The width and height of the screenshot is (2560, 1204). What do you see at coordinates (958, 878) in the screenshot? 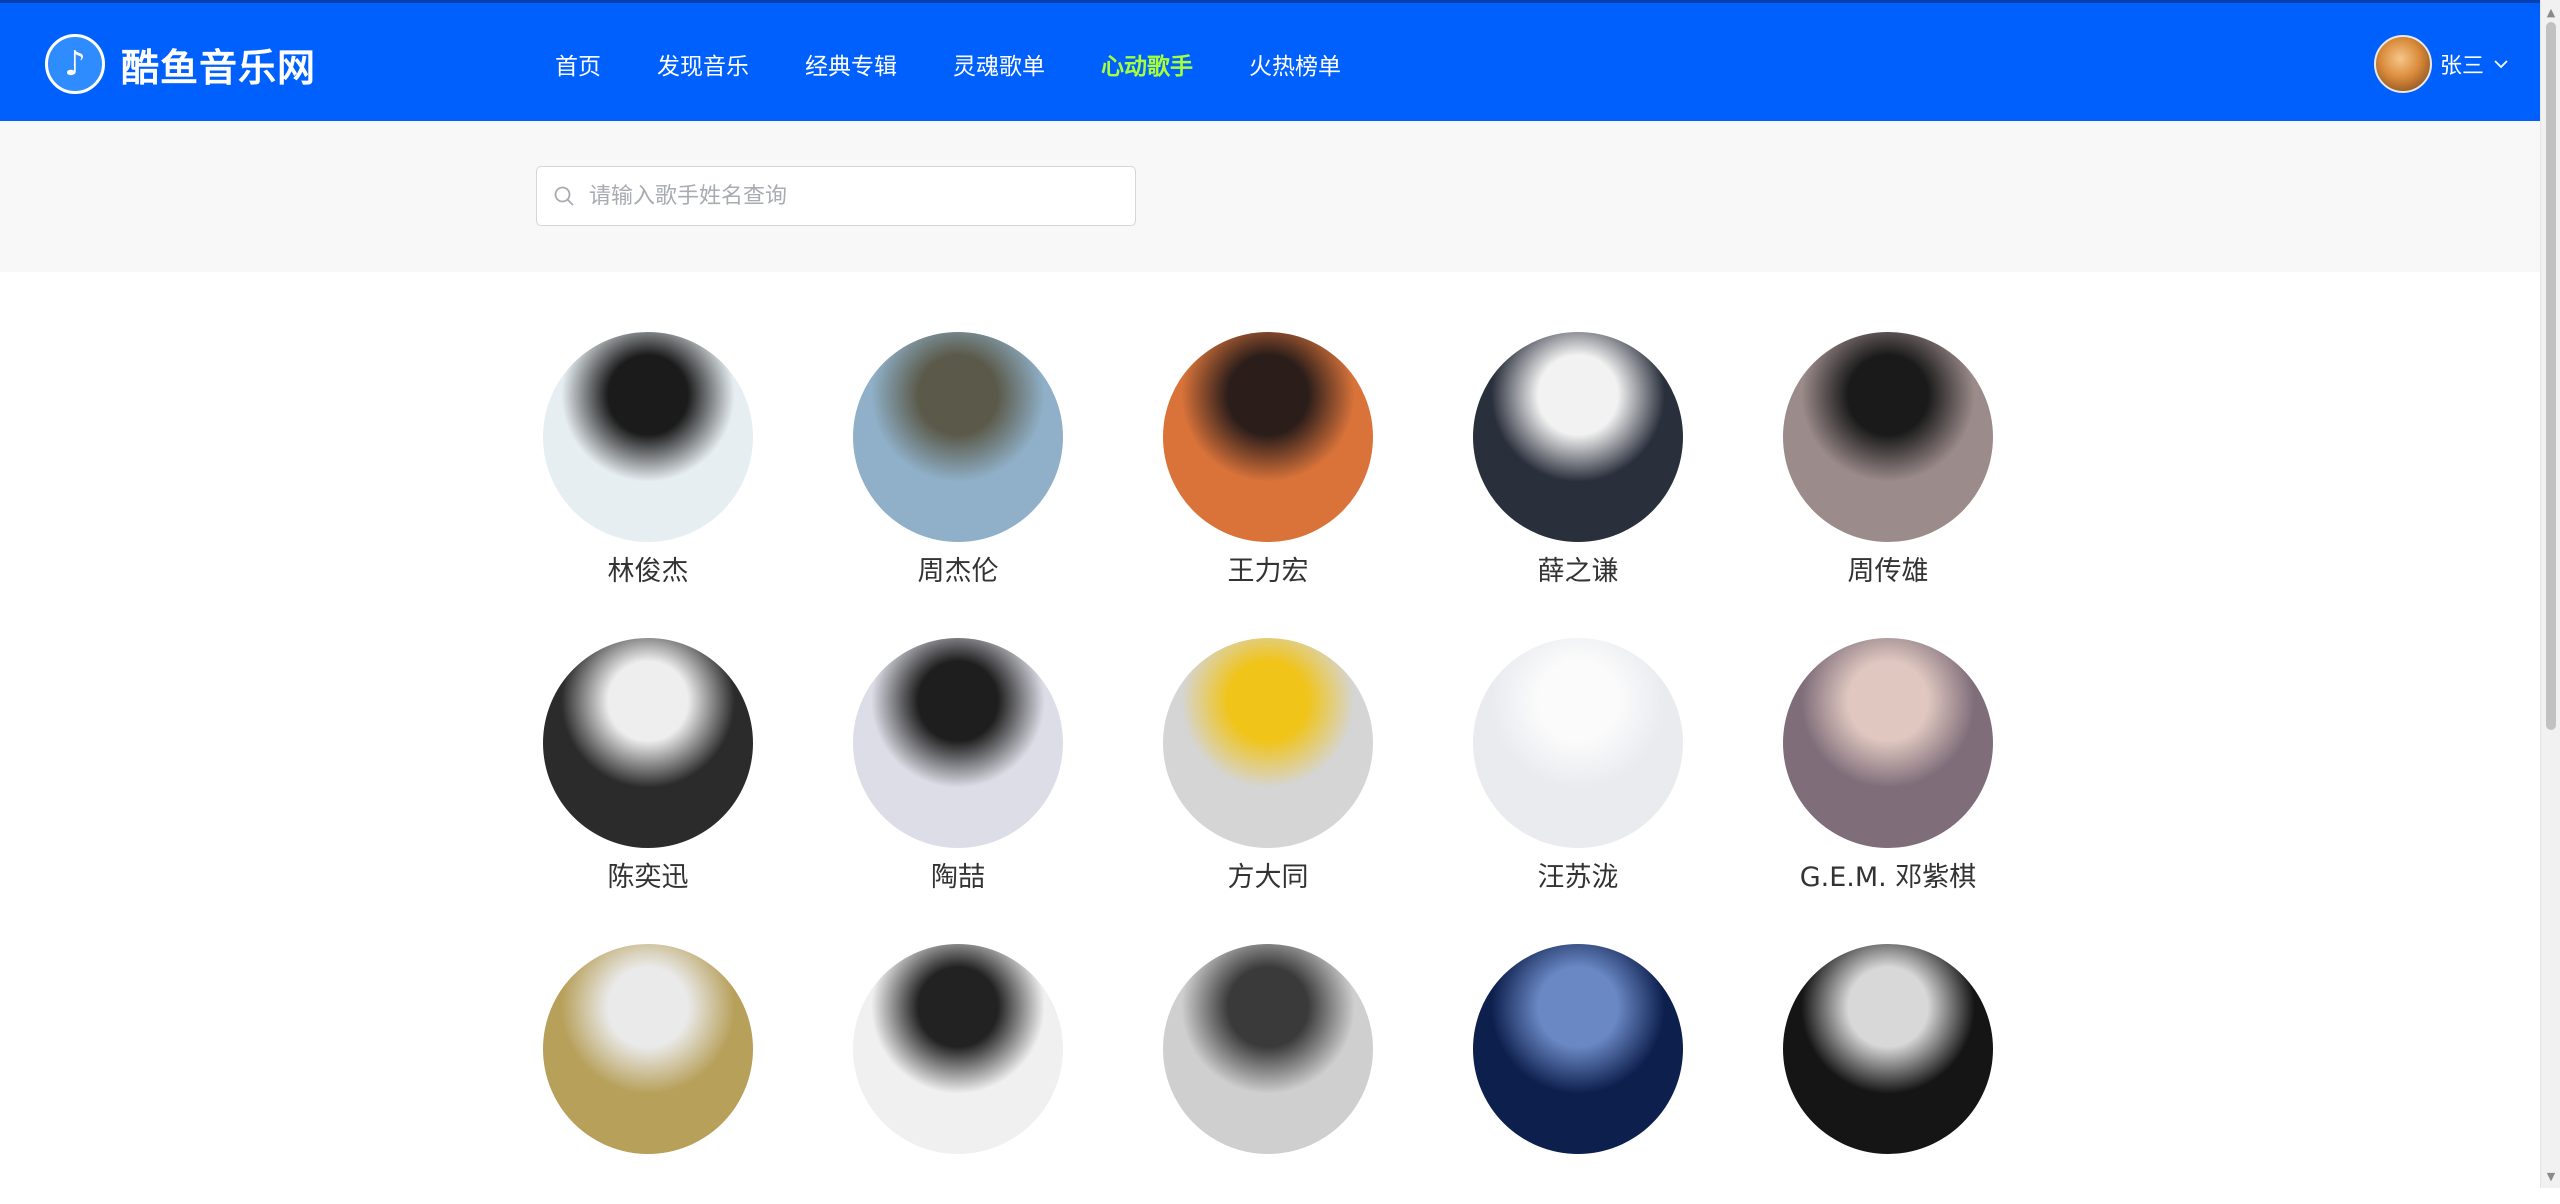
I see `singer-name: 陶喆` at bounding box center [958, 878].